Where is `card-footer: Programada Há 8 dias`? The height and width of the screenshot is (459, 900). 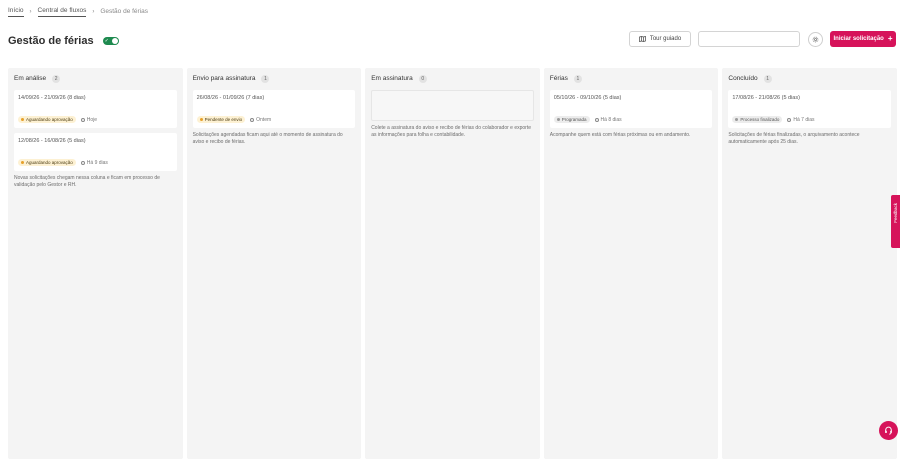
card-footer: Programada Há 8 dias is located at coordinates (587, 119).